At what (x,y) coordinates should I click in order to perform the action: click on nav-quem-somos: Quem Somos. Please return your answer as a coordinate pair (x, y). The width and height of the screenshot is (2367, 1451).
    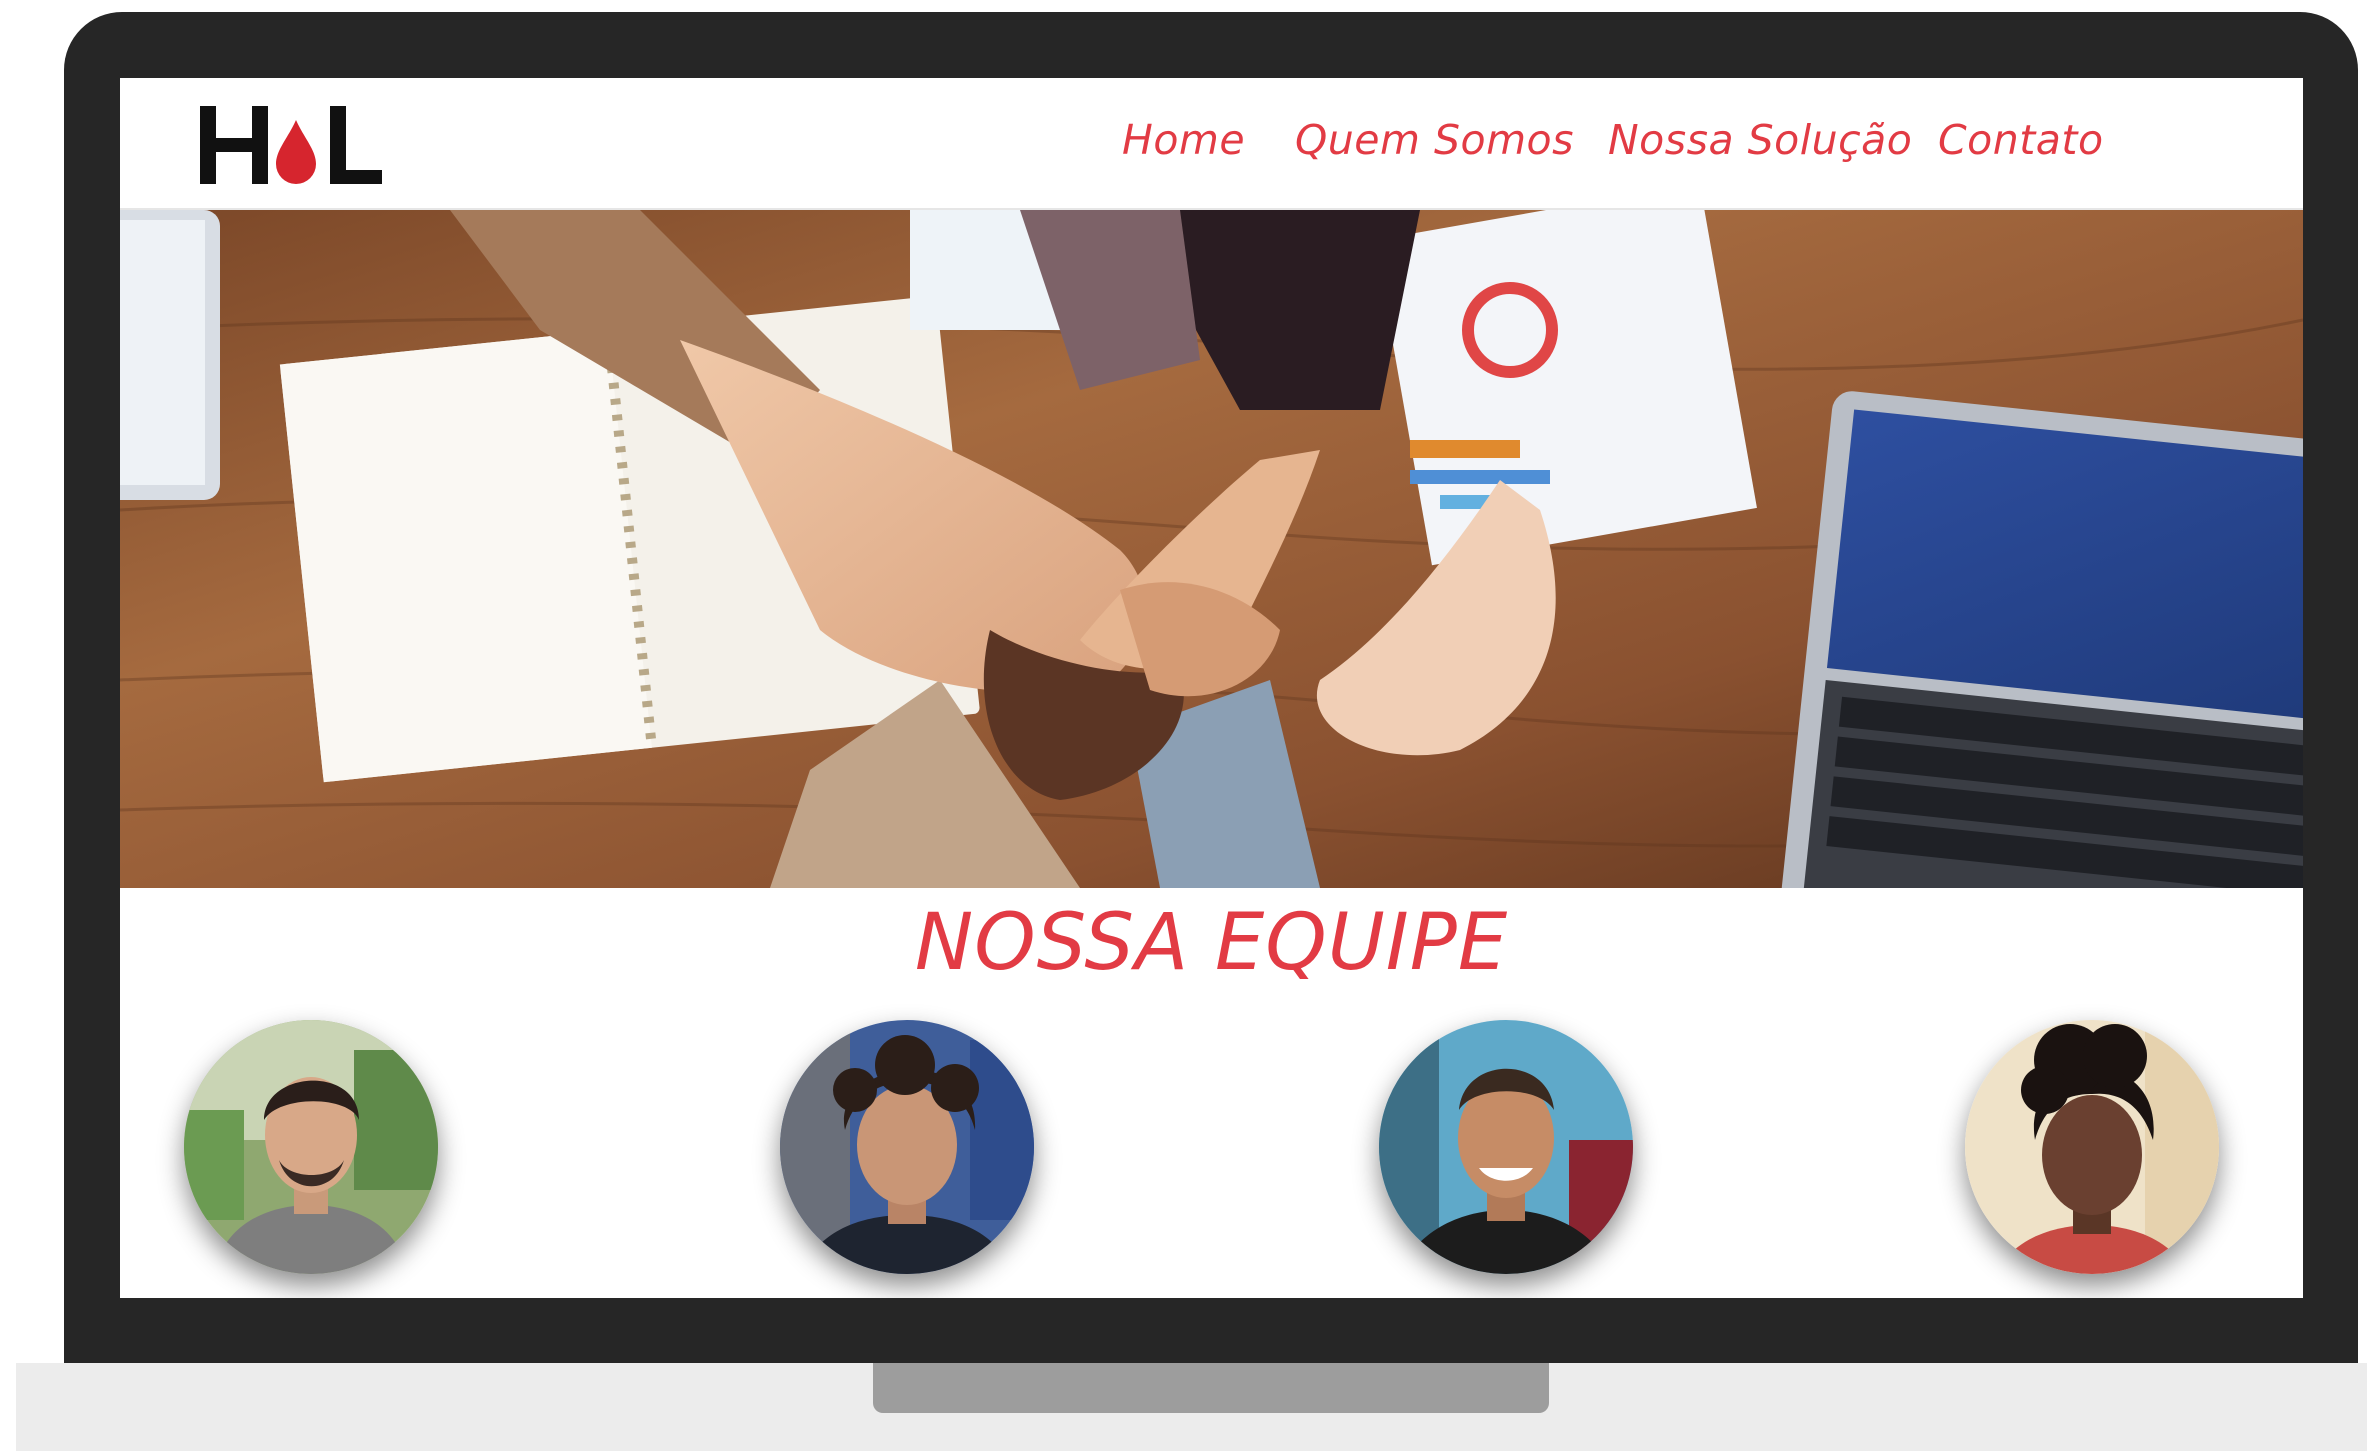
    Looking at the image, I should click on (1434, 140).